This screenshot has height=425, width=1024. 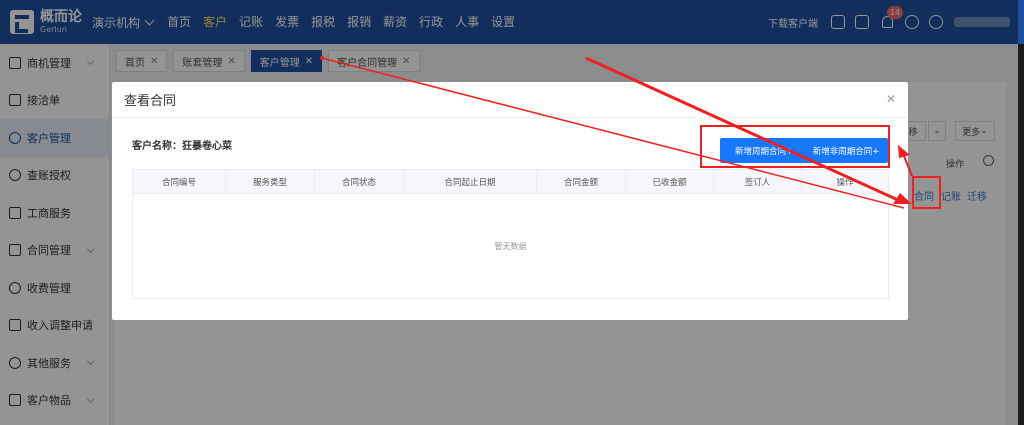 I want to click on column-header: 操作, so click(x=845, y=182).